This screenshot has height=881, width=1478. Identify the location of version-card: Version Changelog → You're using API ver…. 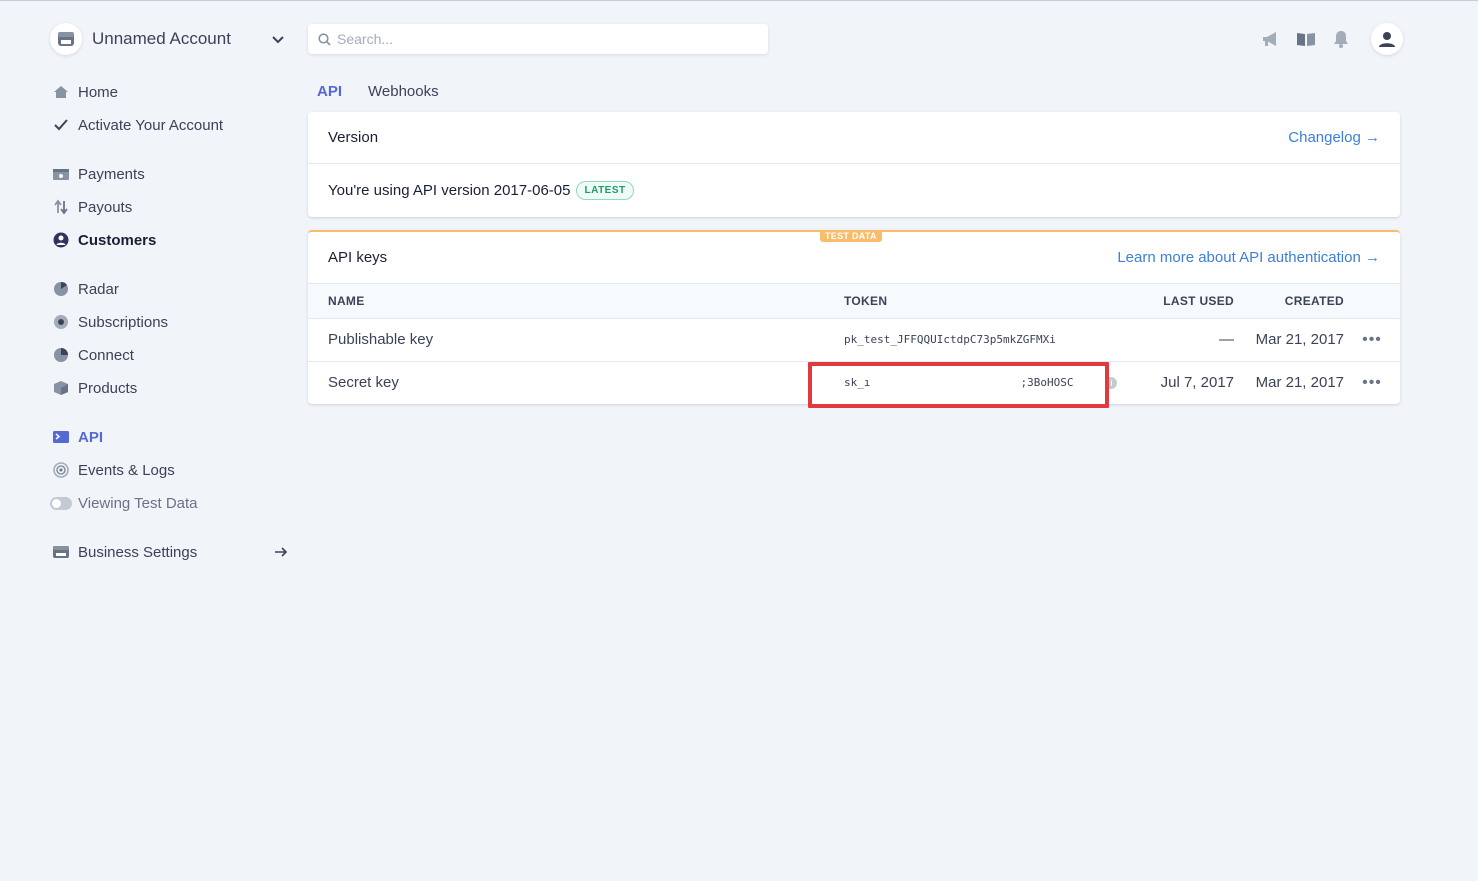
(854, 164).